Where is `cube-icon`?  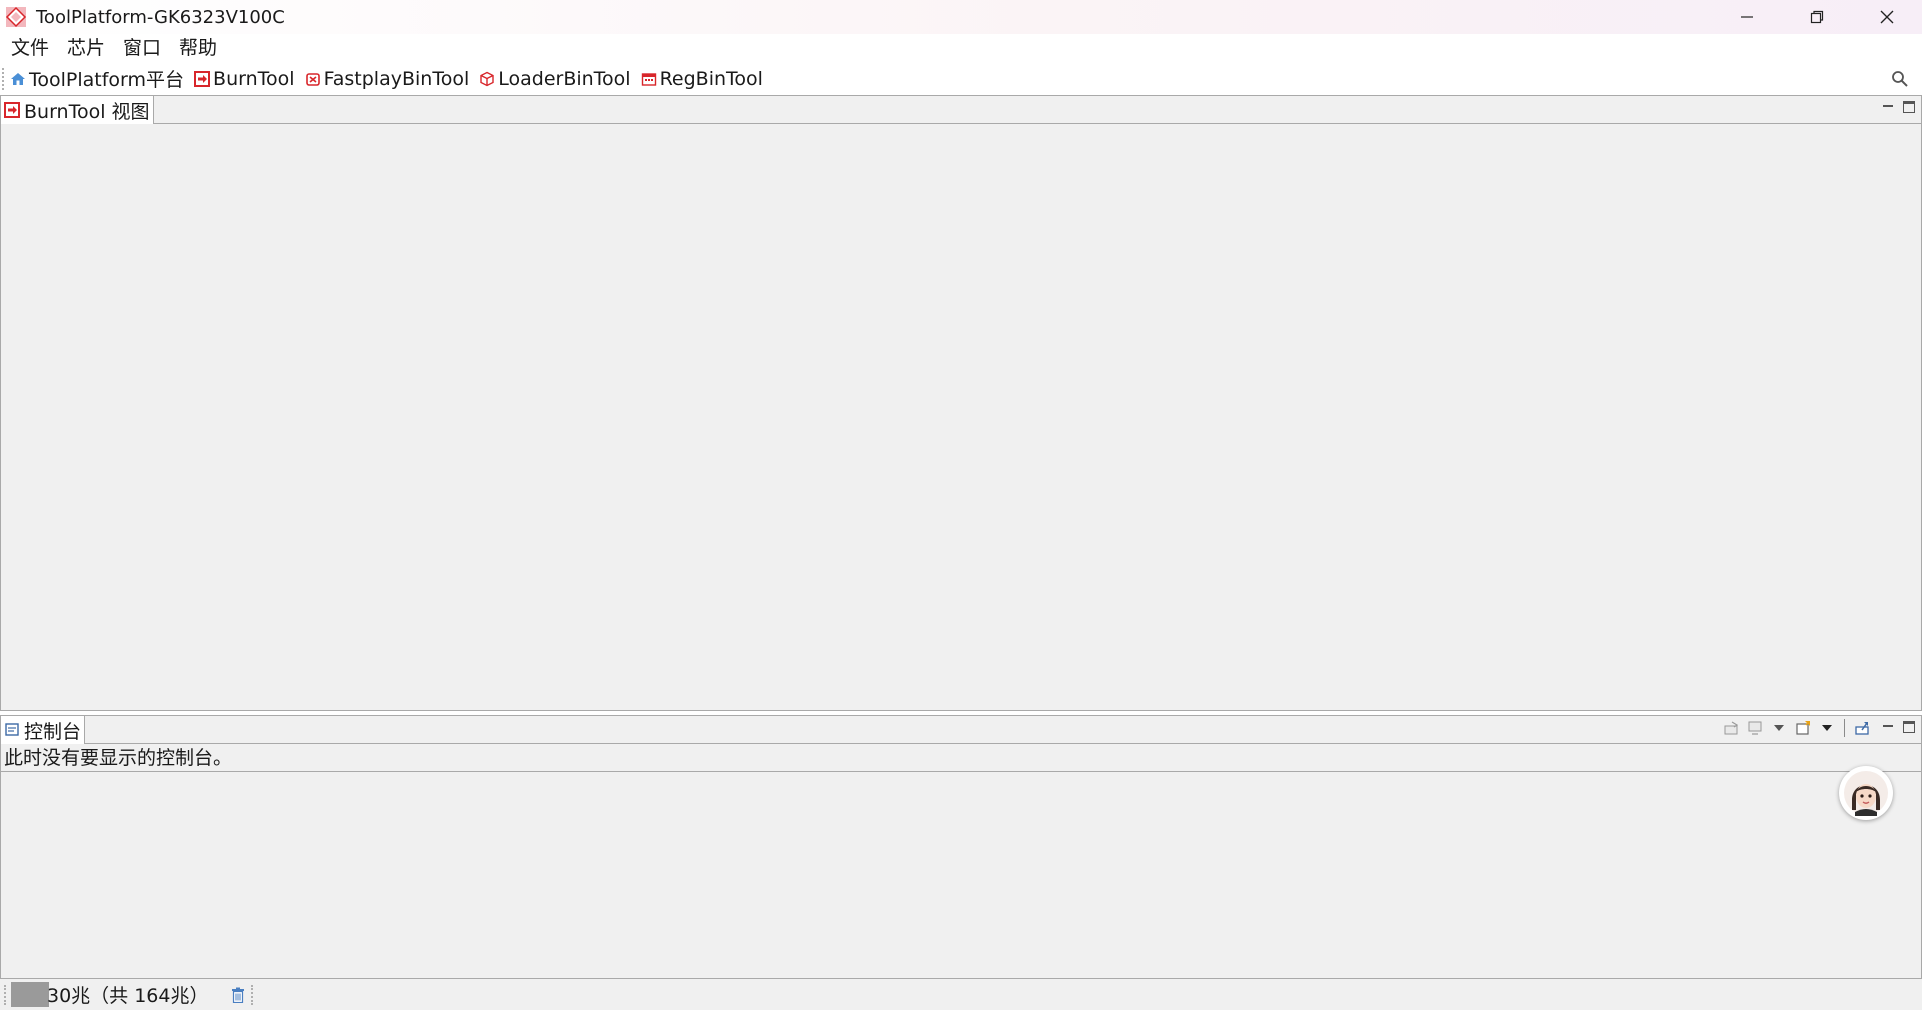
cube-icon is located at coordinates (487, 79).